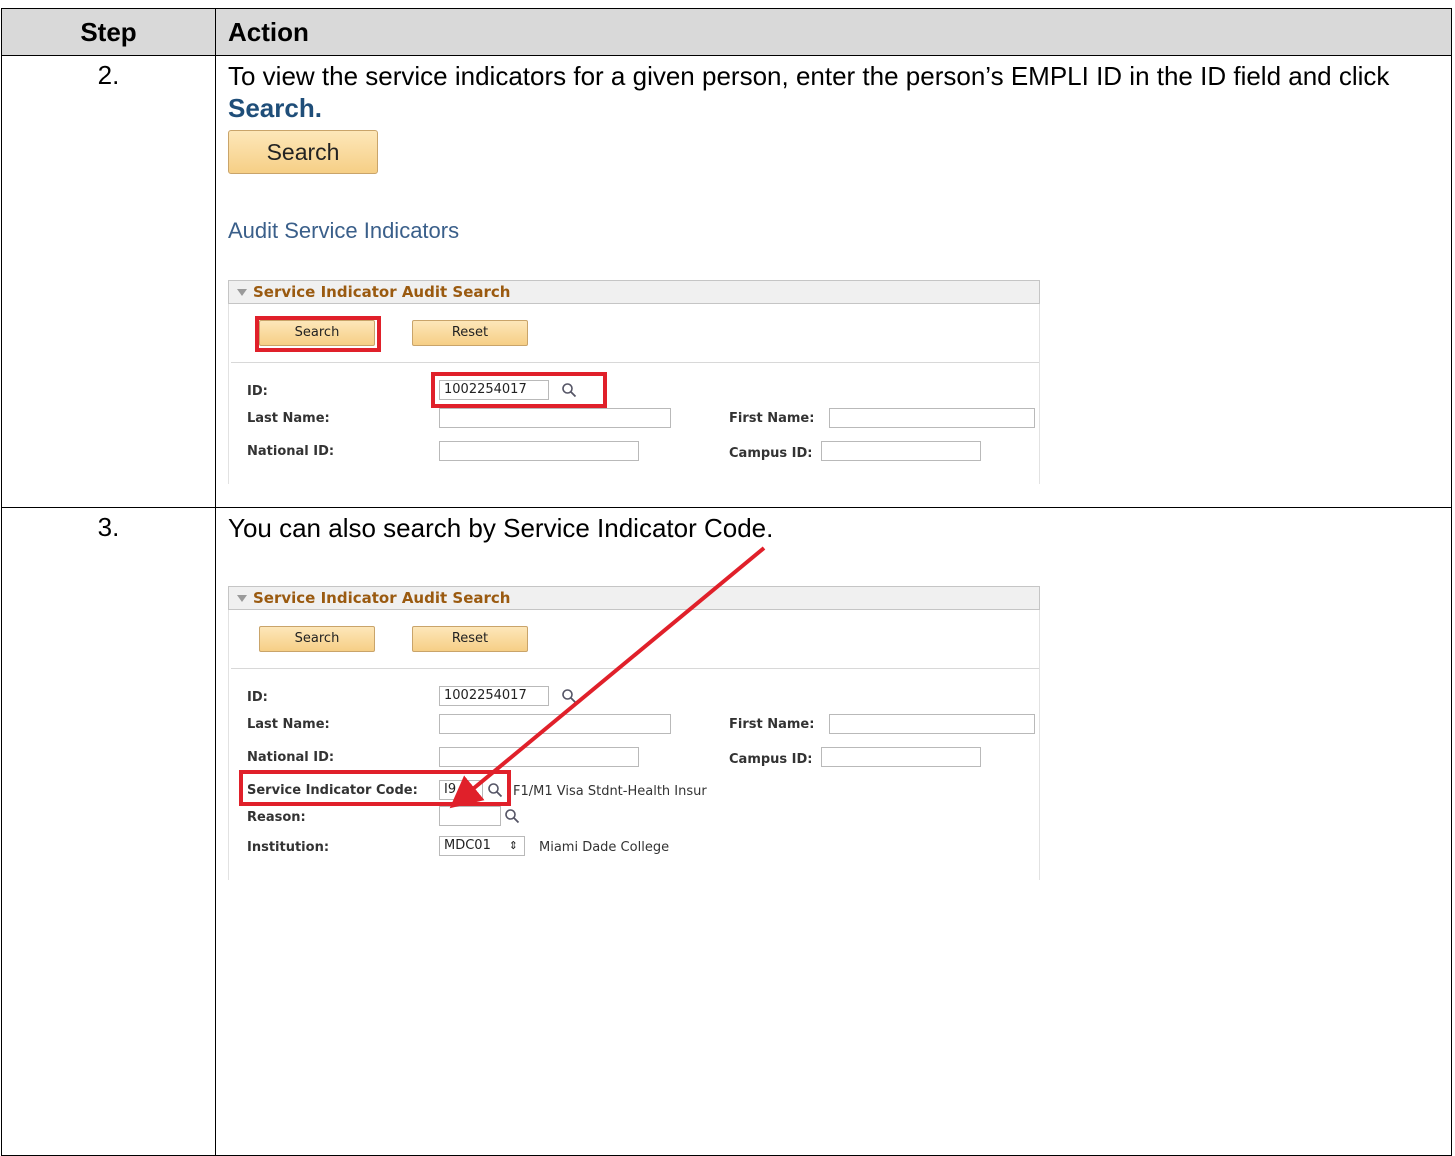 The height and width of the screenshot is (1156, 1455). Describe the element at coordinates (494, 696) in the screenshot. I see `id-input: 1002254017` at that location.